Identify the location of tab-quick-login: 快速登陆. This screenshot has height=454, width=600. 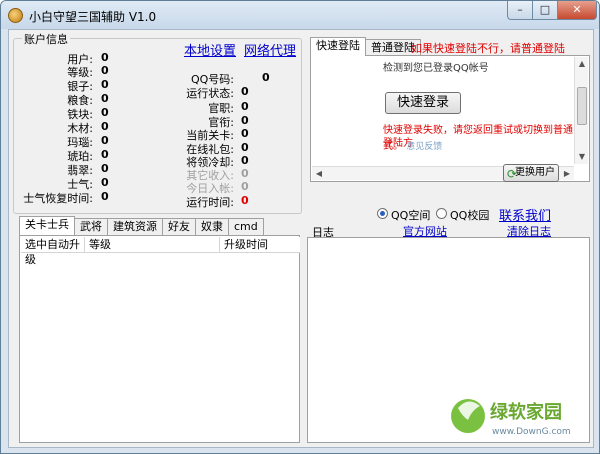
(338, 46).